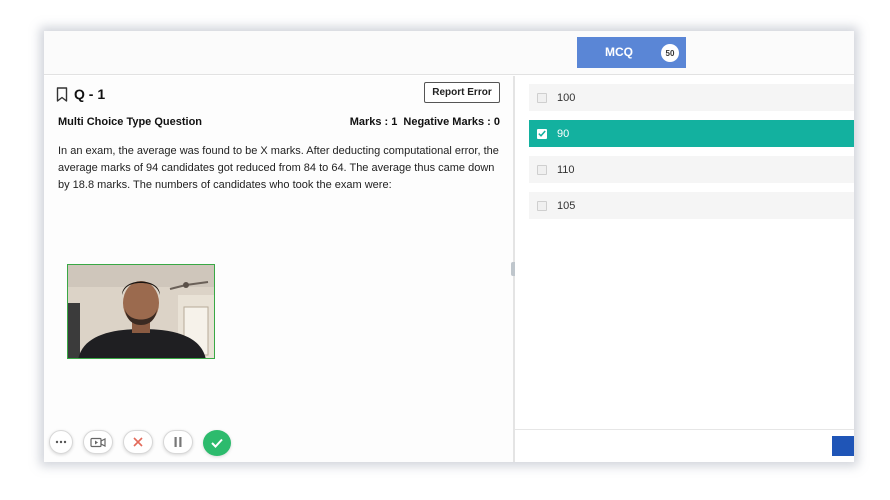  What do you see at coordinates (449, 53) in the screenshot?
I see `top-bar: MCQ 50` at bounding box center [449, 53].